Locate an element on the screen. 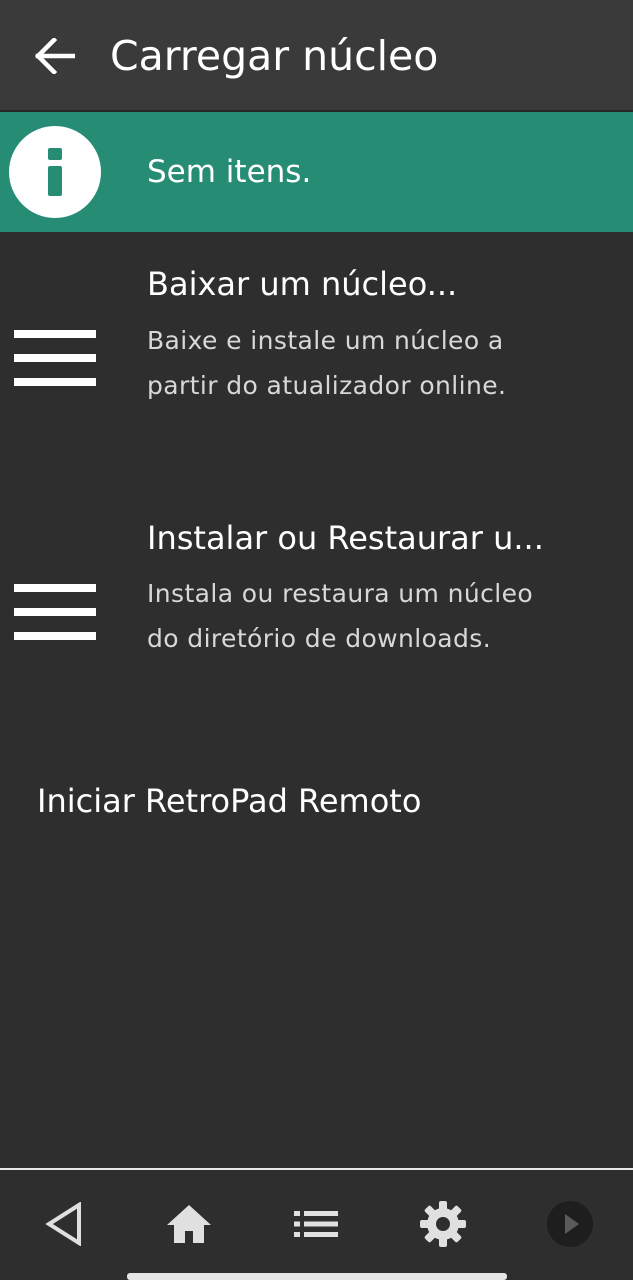 The width and height of the screenshot is (633, 1280). gesture-home-indicator is located at coordinates (317, 1276).